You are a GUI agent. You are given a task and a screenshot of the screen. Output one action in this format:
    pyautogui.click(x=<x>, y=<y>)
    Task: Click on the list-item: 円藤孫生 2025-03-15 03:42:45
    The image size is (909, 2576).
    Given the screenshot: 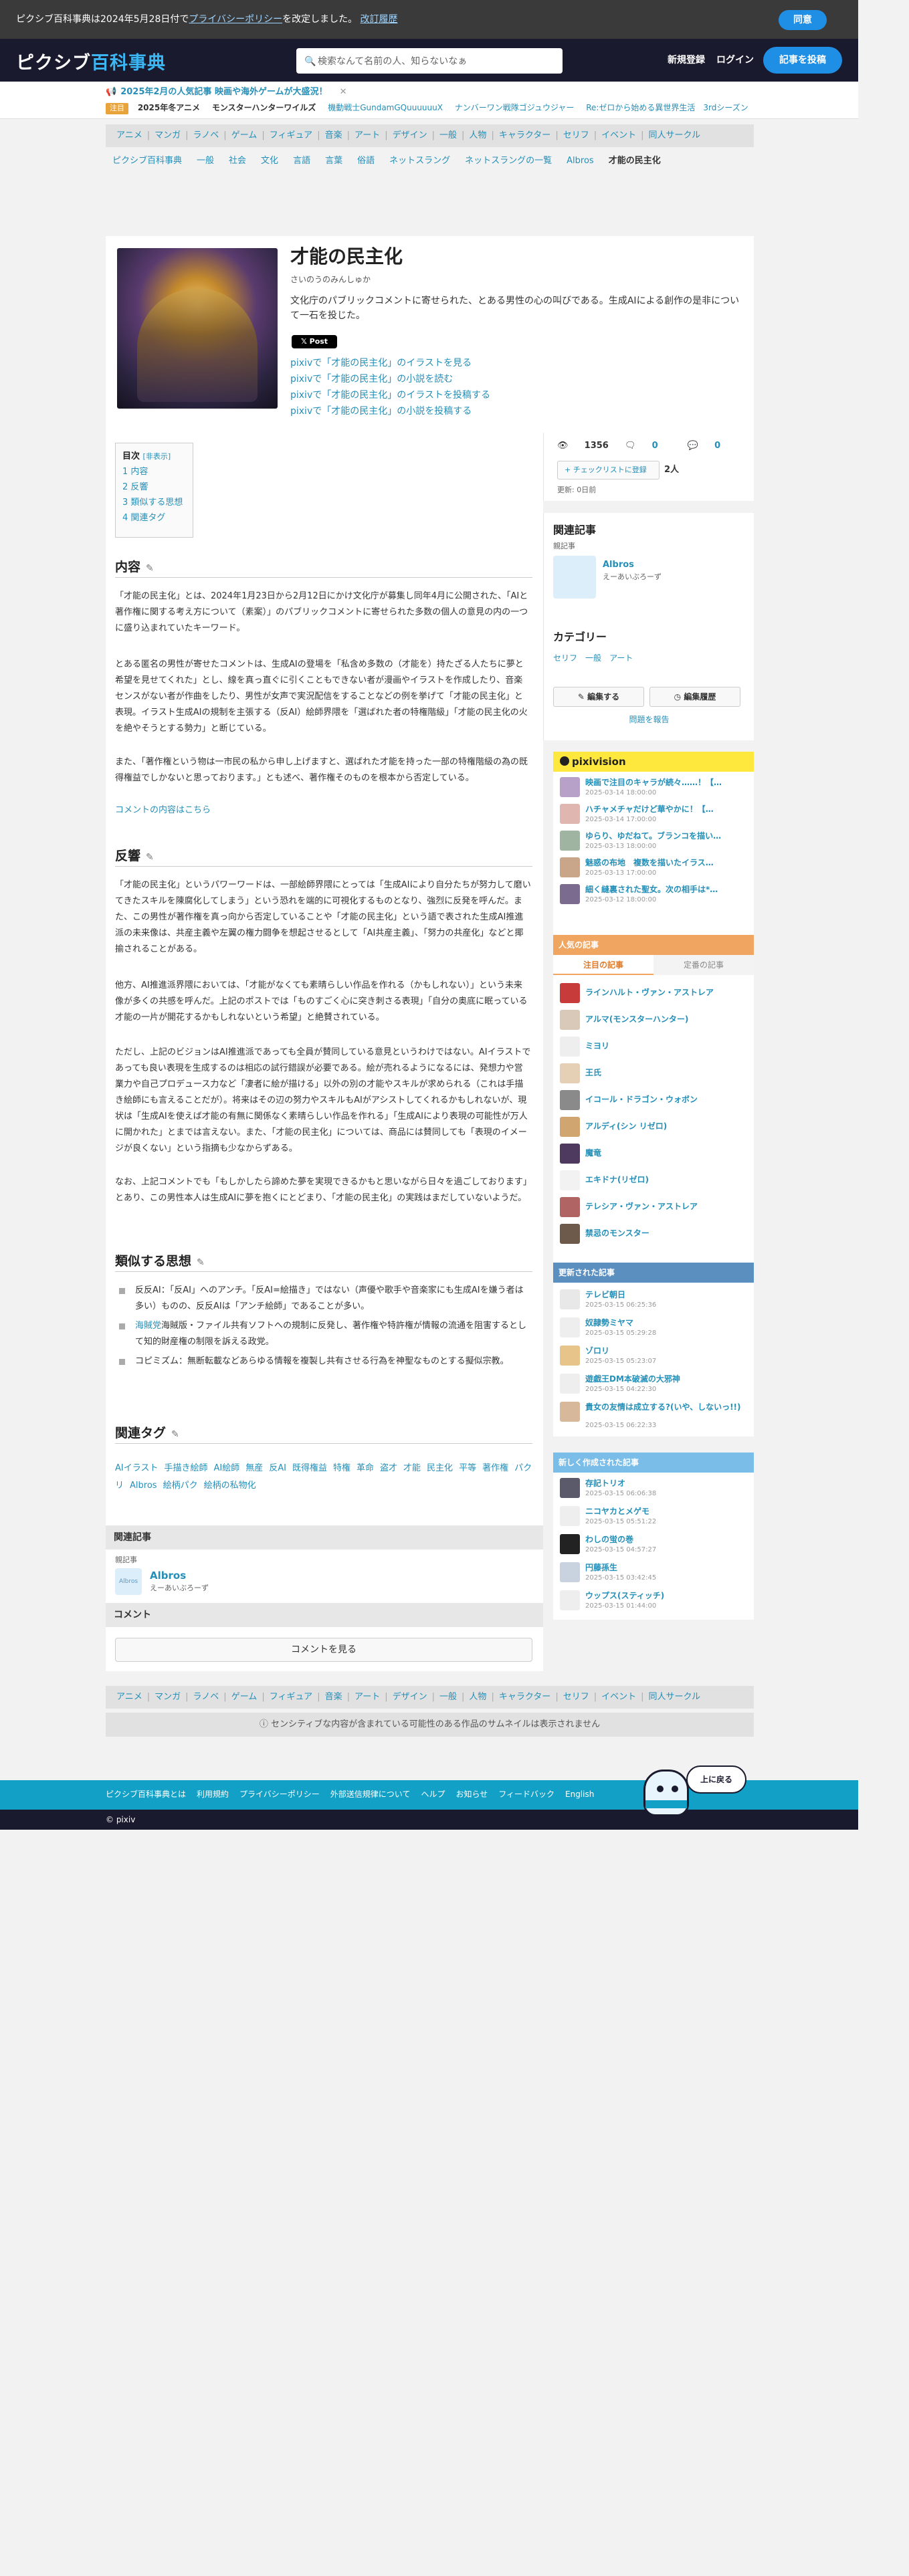 What is the action you would take?
    pyautogui.click(x=653, y=1572)
    